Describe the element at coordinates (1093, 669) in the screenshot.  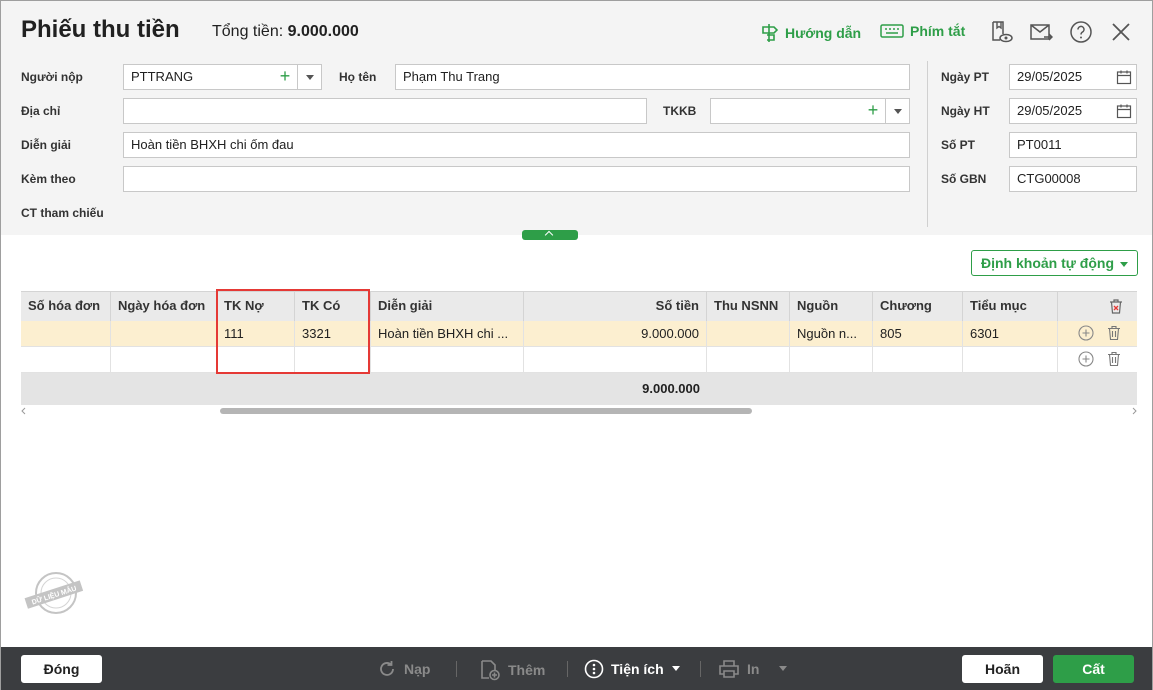
I see `save-button: Cất` at that location.